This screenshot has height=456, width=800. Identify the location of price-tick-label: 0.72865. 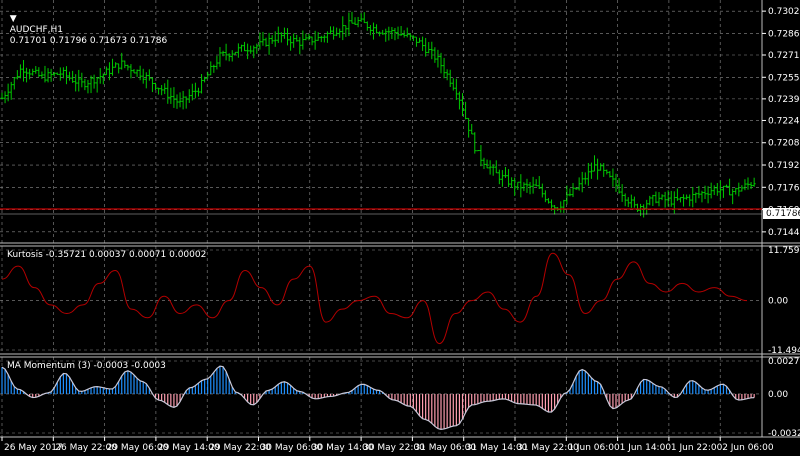
(784, 34).